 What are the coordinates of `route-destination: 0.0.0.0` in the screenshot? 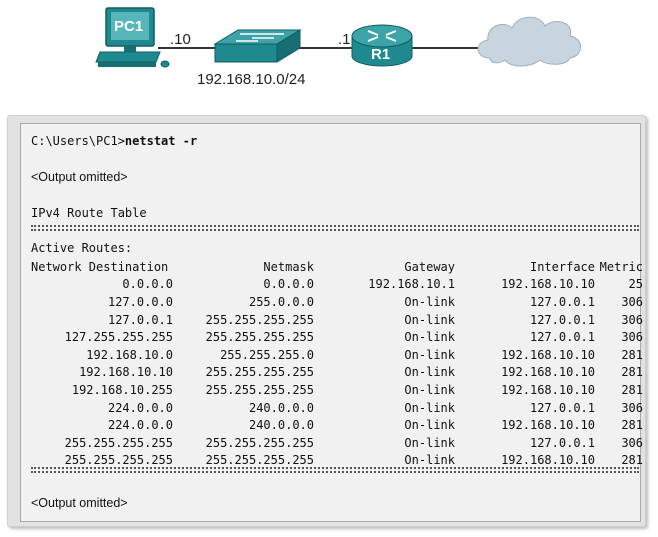 It's located at (147, 284).